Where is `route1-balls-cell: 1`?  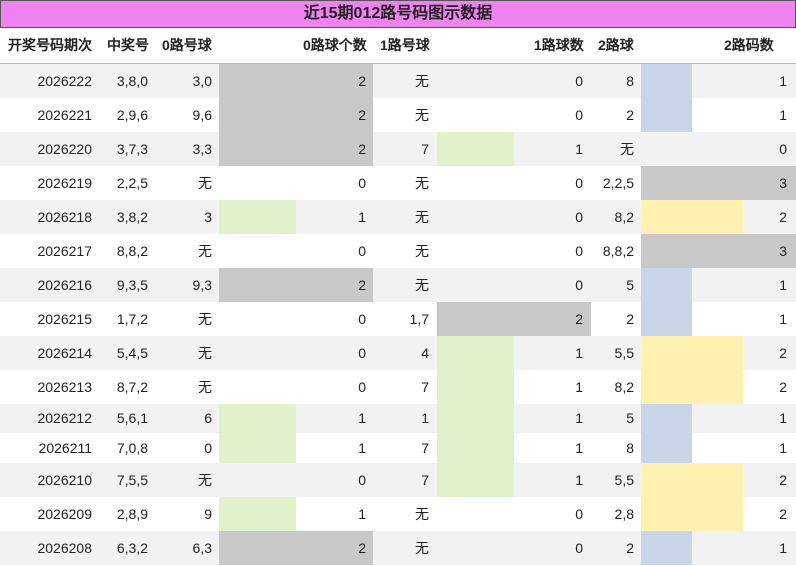 route1-balls-cell: 1 is located at coordinates (425, 418).